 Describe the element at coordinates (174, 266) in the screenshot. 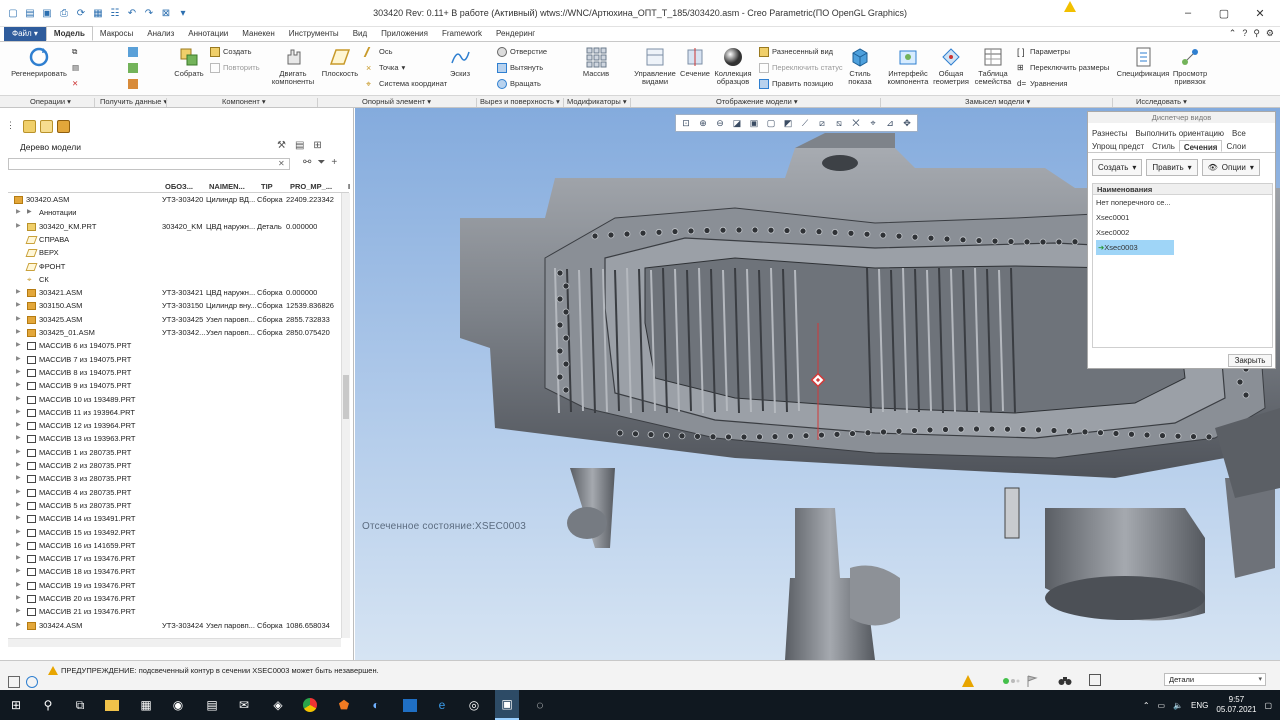

I see `tree-row: ФРОНТ` at that location.